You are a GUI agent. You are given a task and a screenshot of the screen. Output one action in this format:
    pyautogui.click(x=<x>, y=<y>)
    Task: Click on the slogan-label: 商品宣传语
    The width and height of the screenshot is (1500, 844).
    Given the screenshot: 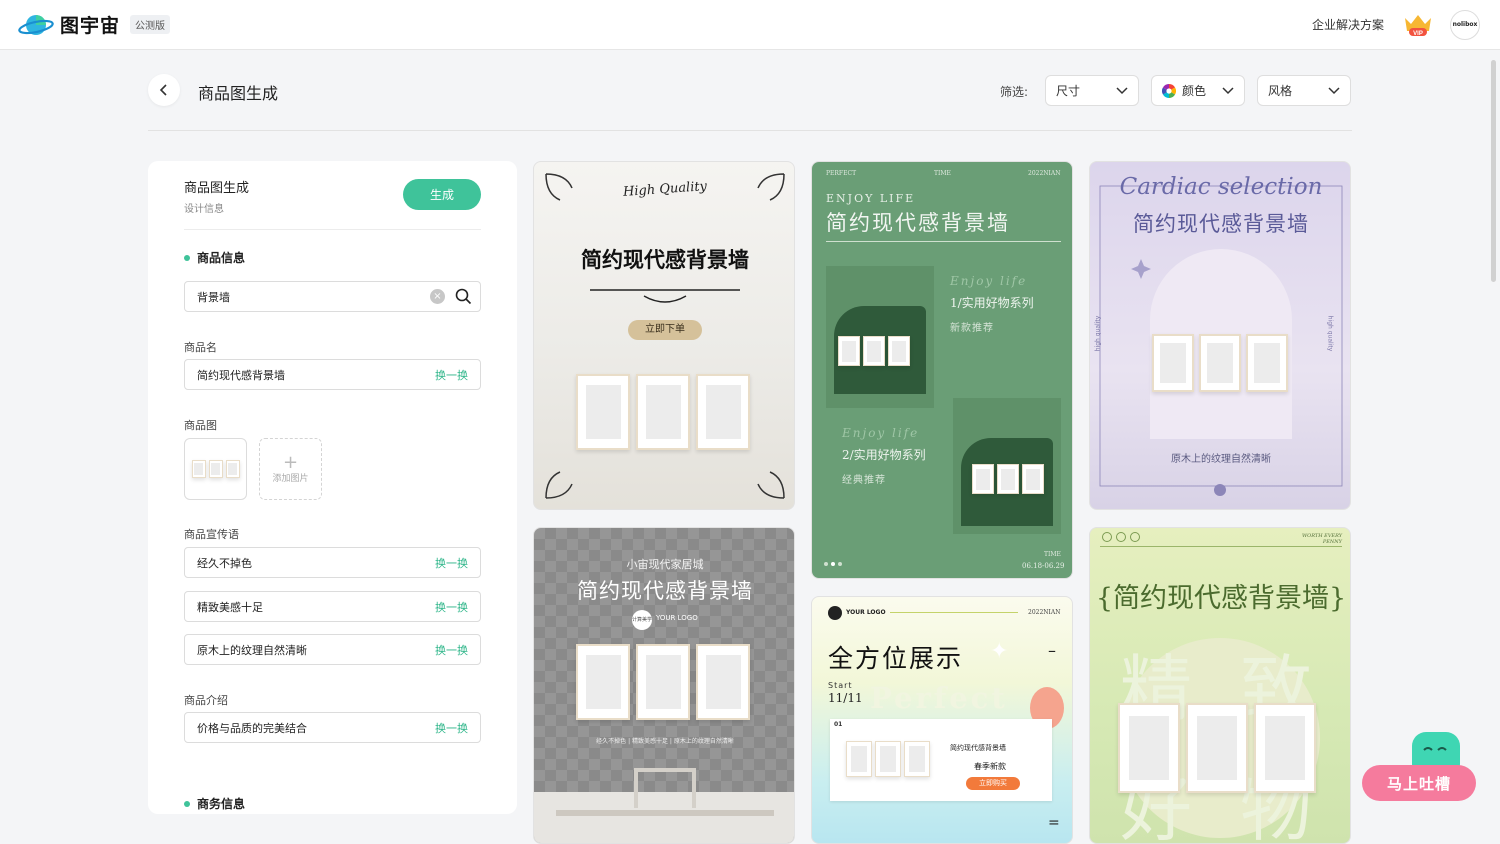 What is the action you would take?
    pyautogui.click(x=211, y=534)
    